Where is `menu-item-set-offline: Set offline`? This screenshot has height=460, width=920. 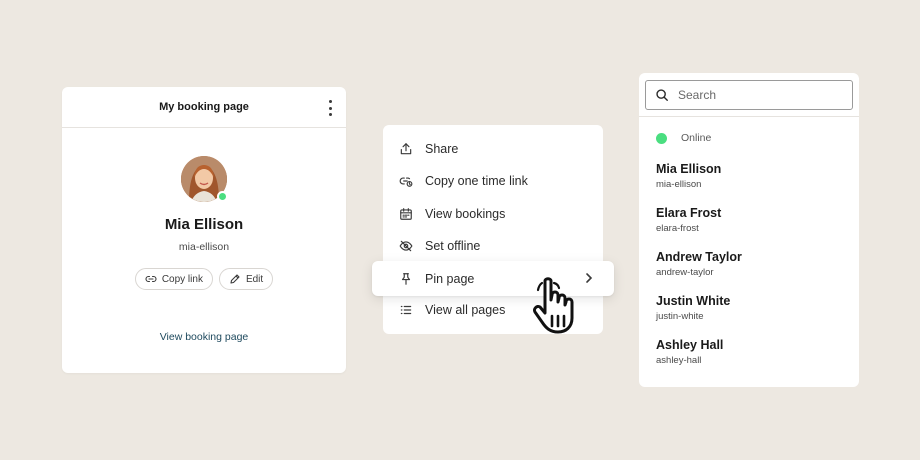 menu-item-set-offline: Set offline is located at coordinates (493, 246).